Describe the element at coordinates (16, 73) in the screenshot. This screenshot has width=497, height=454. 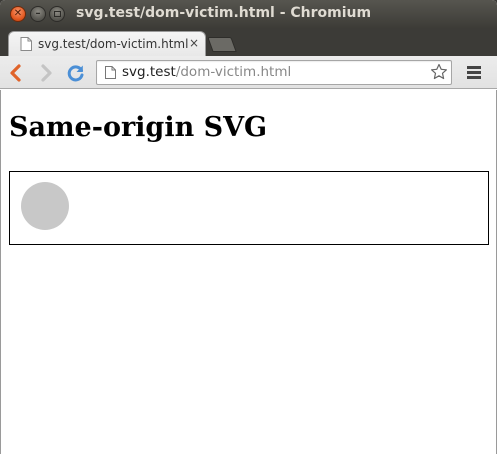
I see `back-arrow-icon` at that location.